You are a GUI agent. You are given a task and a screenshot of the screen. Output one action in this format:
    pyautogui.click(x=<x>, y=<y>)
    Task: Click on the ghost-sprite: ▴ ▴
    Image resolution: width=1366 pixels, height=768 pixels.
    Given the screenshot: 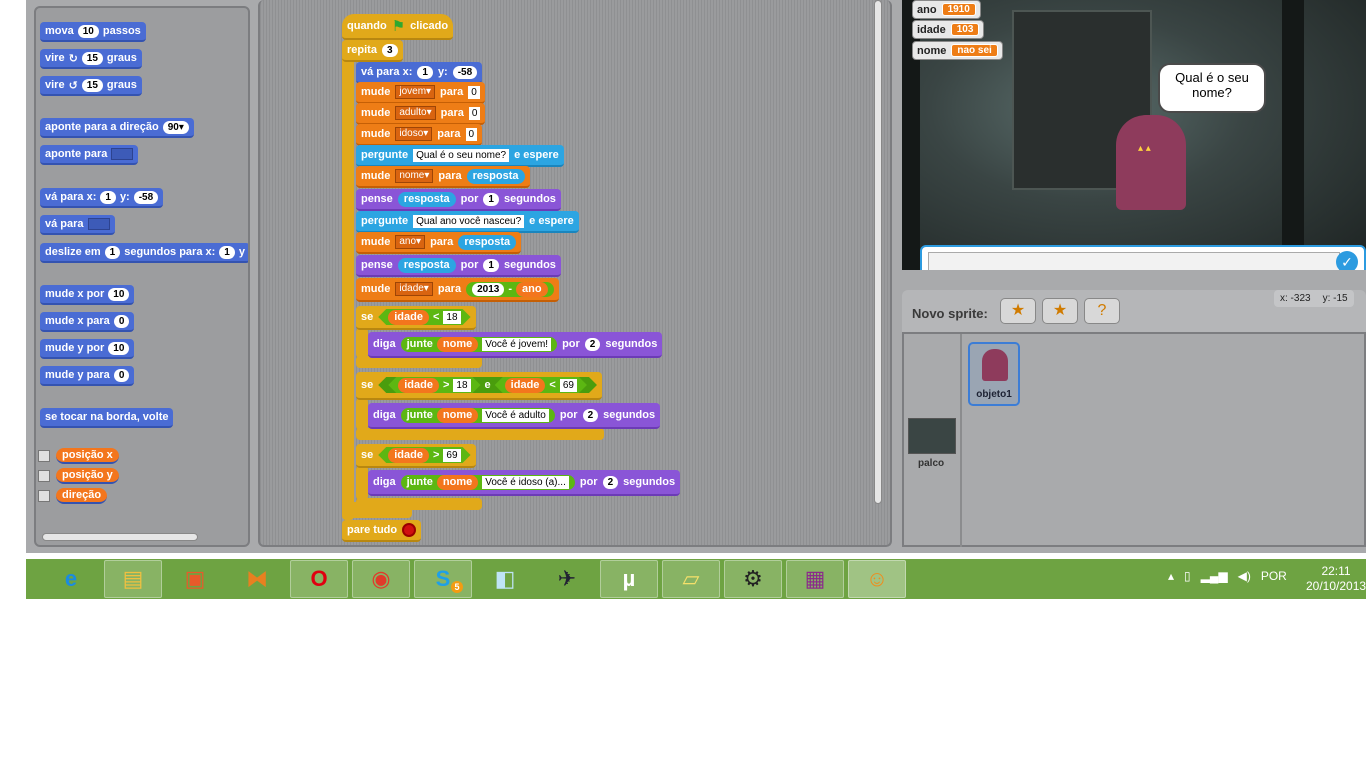 What is the action you would take?
    pyautogui.click(x=1151, y=162)
    